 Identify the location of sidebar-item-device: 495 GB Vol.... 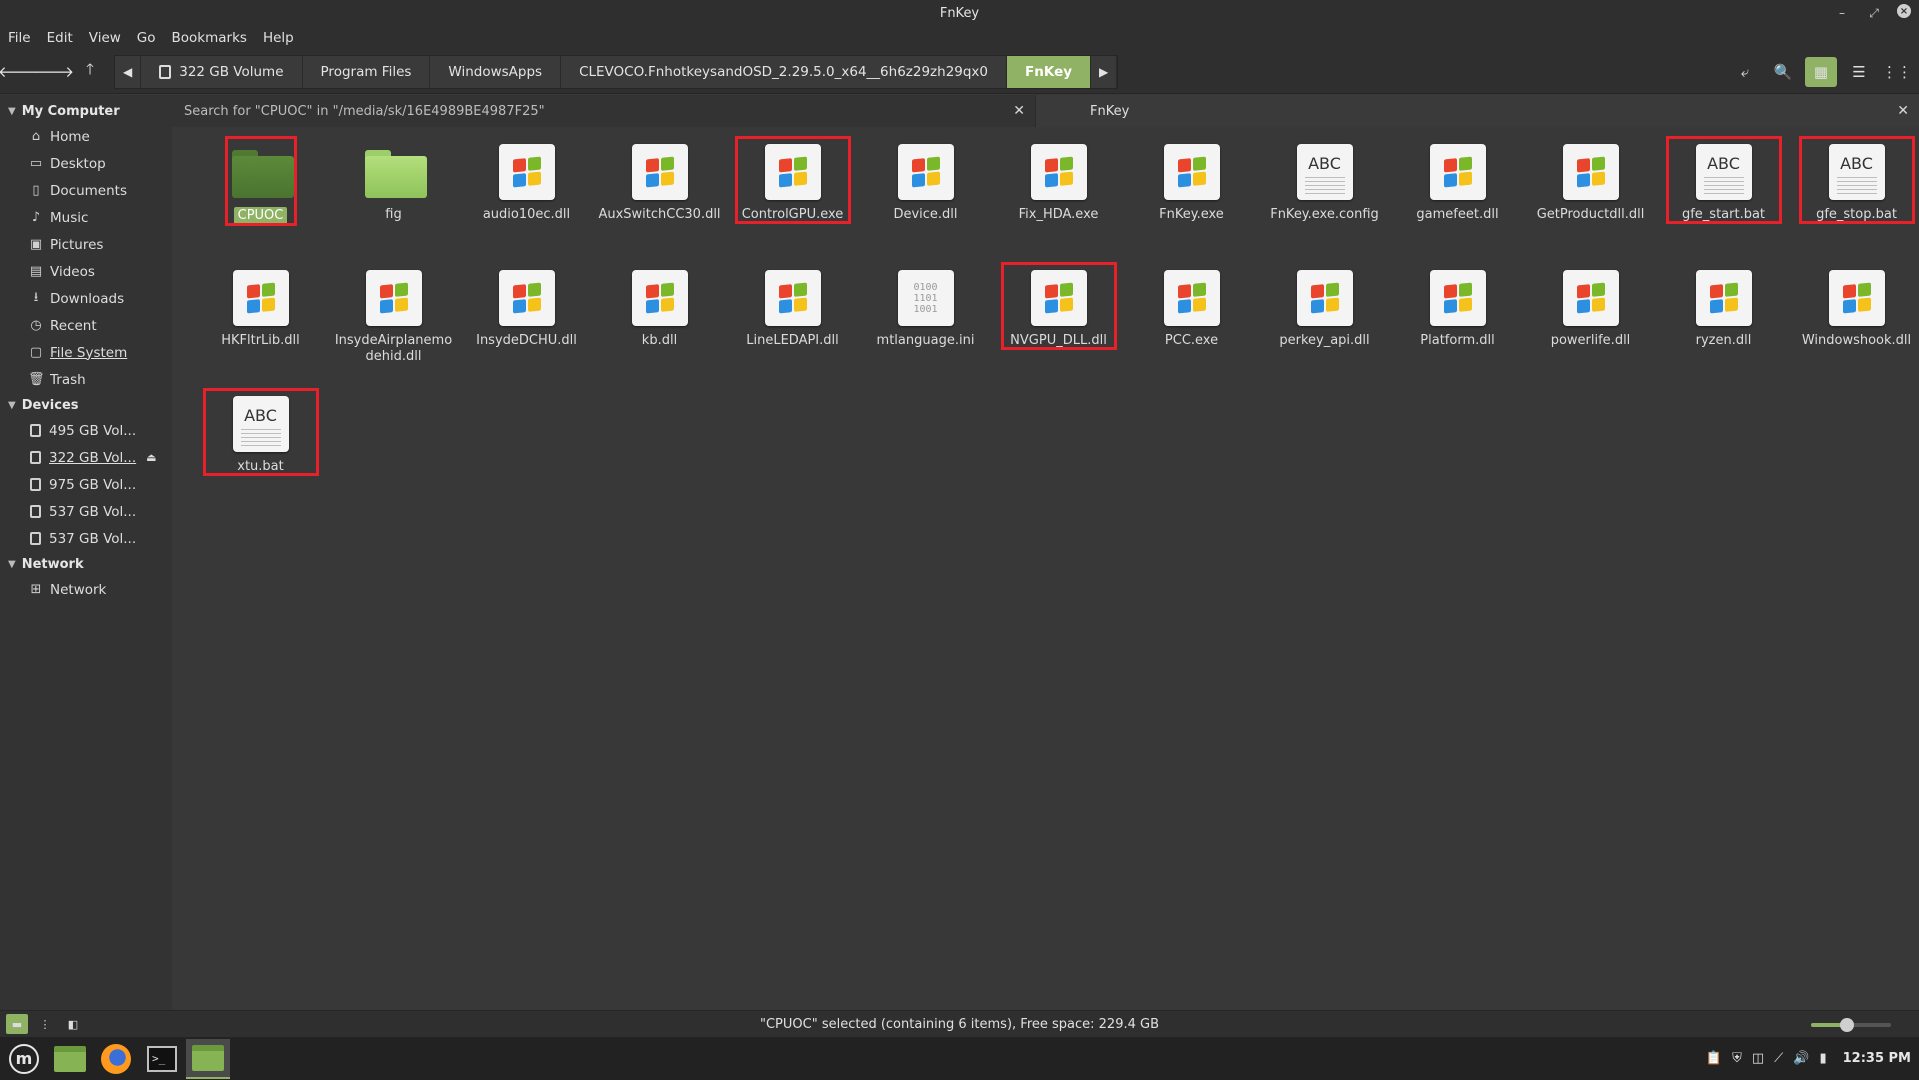
(86, 430).